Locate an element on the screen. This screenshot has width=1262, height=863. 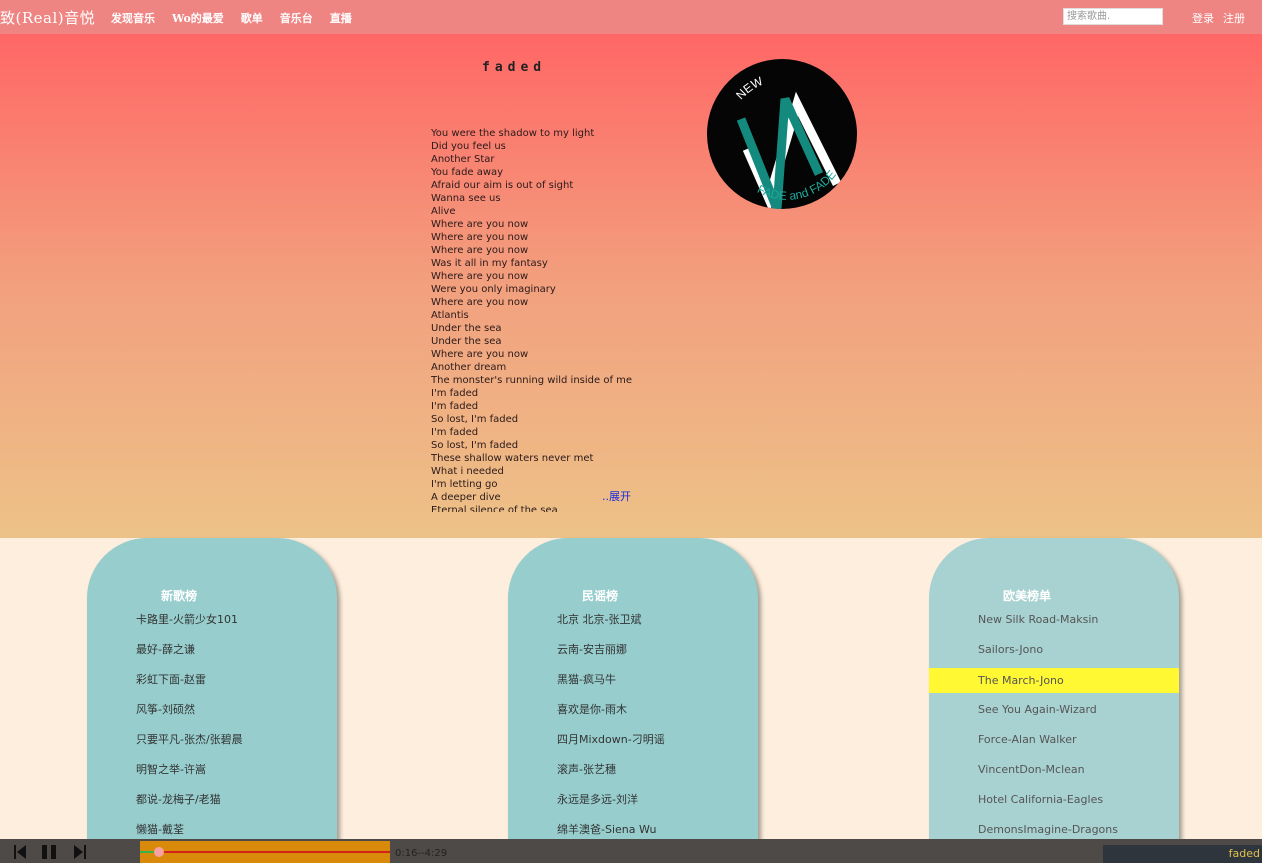
lyric-line: Afraid our aim is out of sight is located at coordinates (502, 185).